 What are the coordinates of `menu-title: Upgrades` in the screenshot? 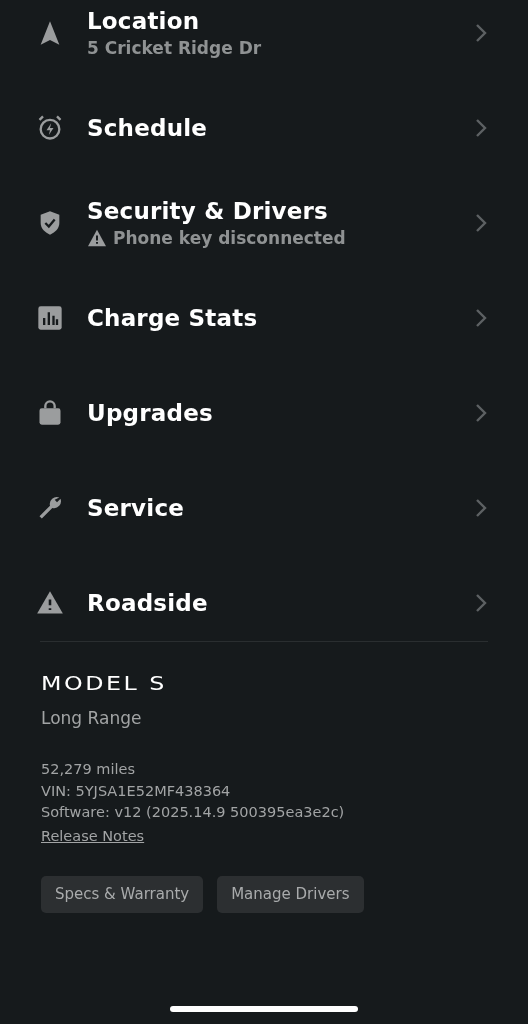 It's located at (150, 412).